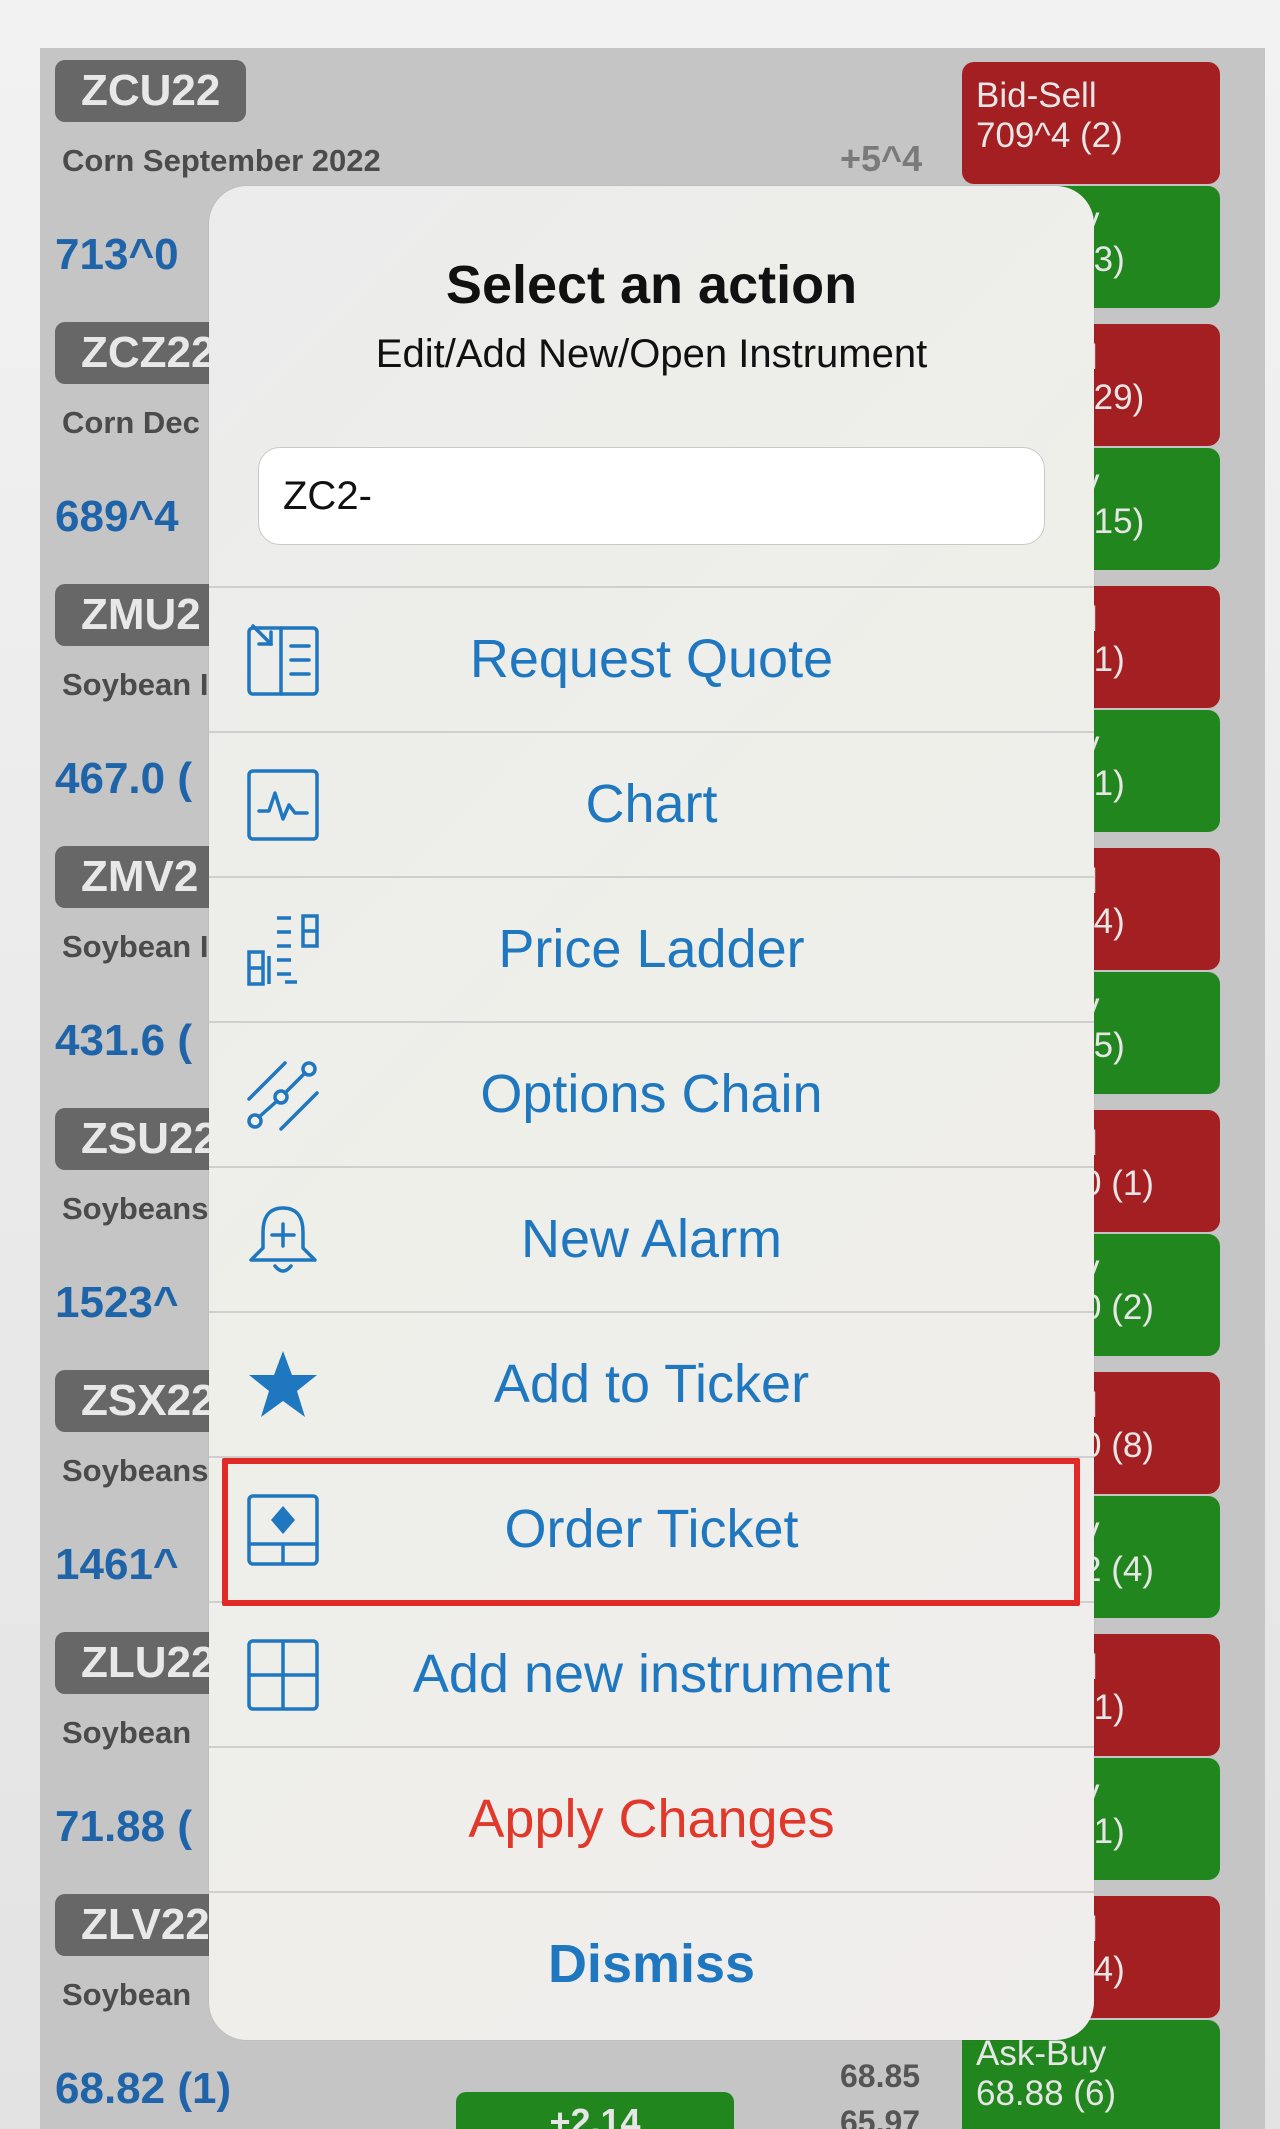 Image resolution: width=1280 pixels, height=2129 pixels. What do you see at coordinates (651, 285) in the screenshot?
I see `action-sheet-title: Select an action` at bounding box center [651, 285].